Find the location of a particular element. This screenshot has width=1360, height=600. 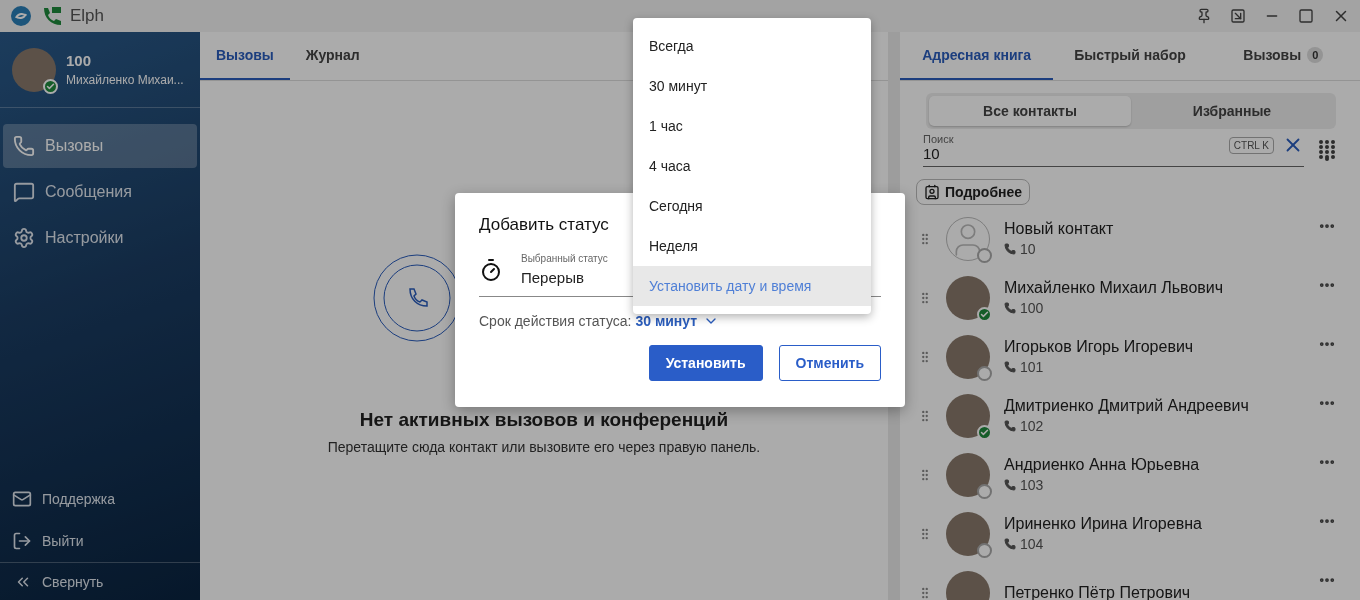

menu-link: Выйти is located at coordinates (63, 541).